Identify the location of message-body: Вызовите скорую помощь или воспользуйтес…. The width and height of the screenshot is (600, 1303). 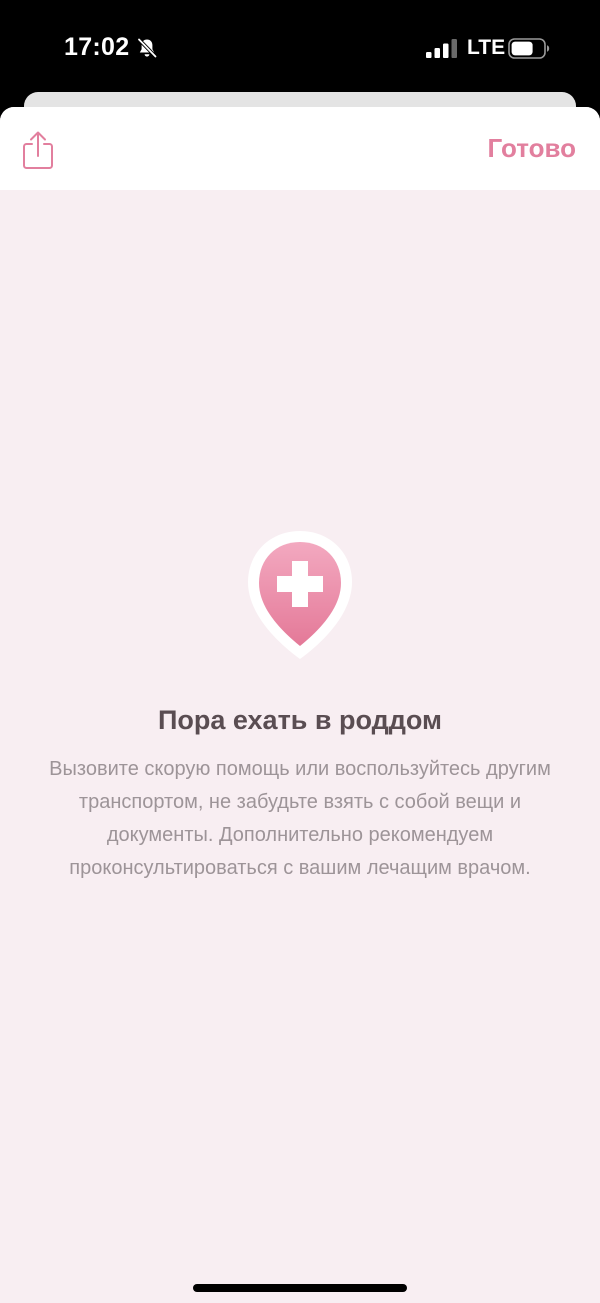
(300, 818).